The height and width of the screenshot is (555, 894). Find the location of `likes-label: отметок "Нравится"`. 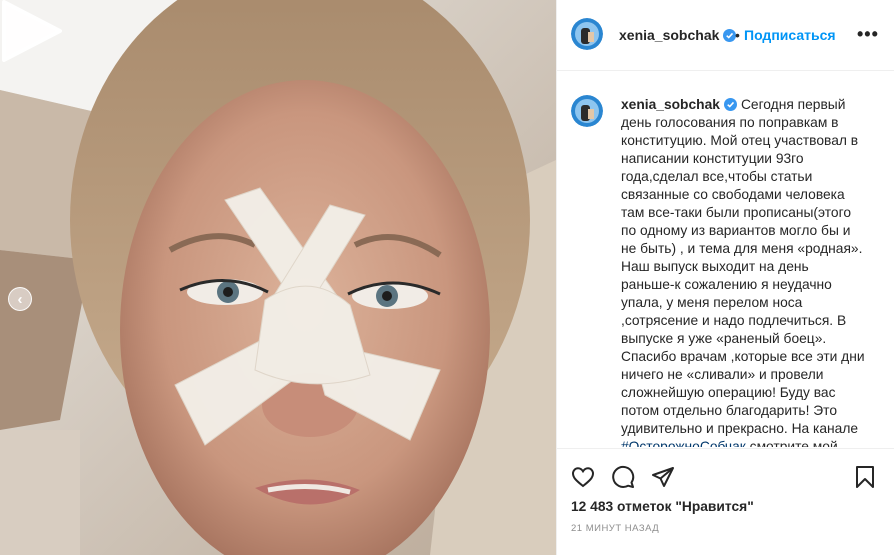

likes-label: отметок "Нравится" is located at coordinates (685, 506).